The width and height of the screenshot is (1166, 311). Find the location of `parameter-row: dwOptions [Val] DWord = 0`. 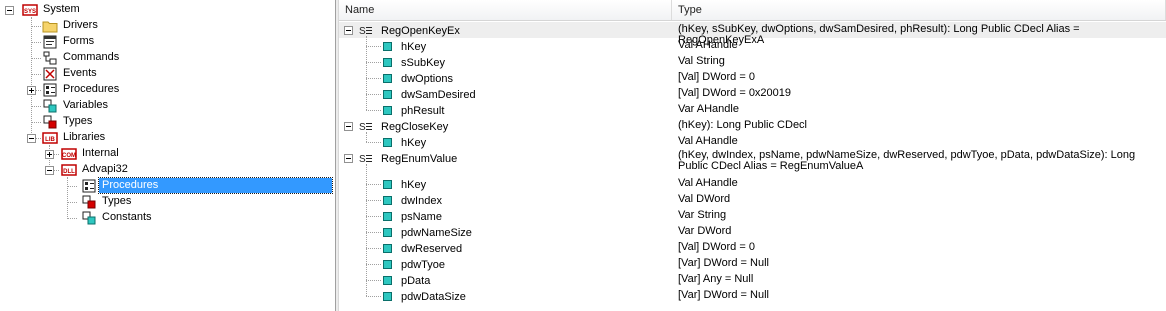

parameter-row: dwOptions [Val] DWord = 0 is located at coordinates (752, 78).